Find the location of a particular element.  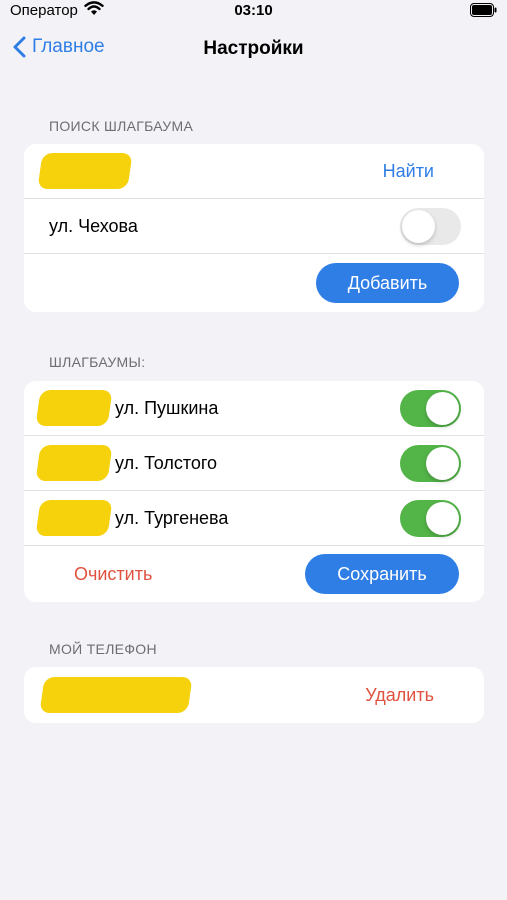

search-result-street: ул. Чехова is located at coordinates (93, 226).